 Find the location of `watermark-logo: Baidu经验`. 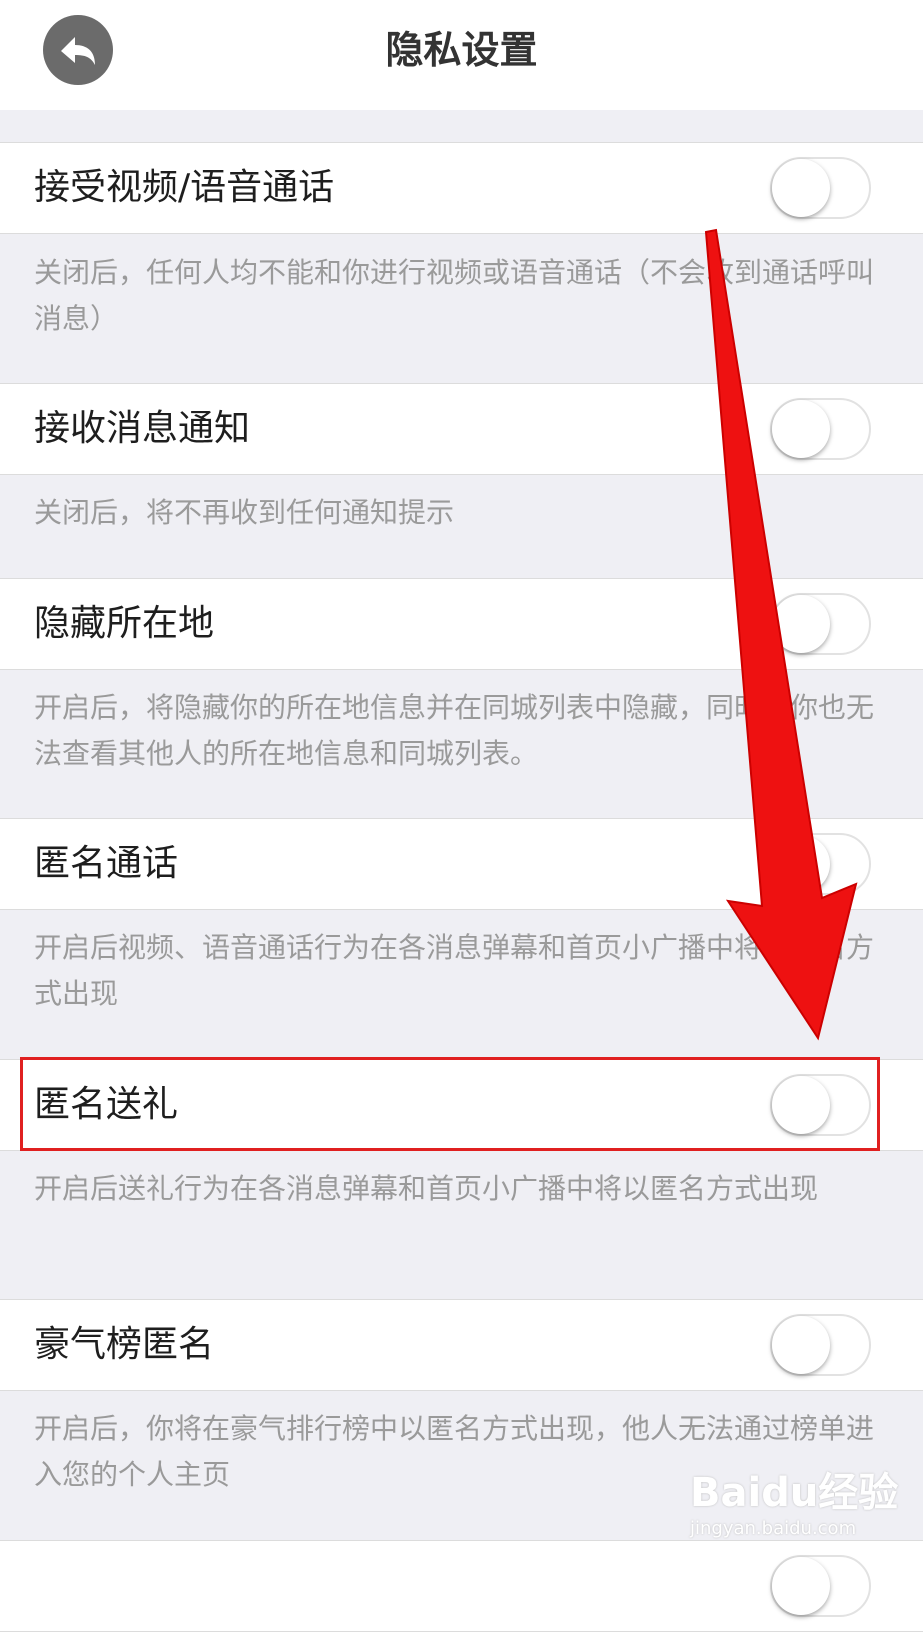

watermark-logo: Baidu经验 is located at coordinates (794, 1493).